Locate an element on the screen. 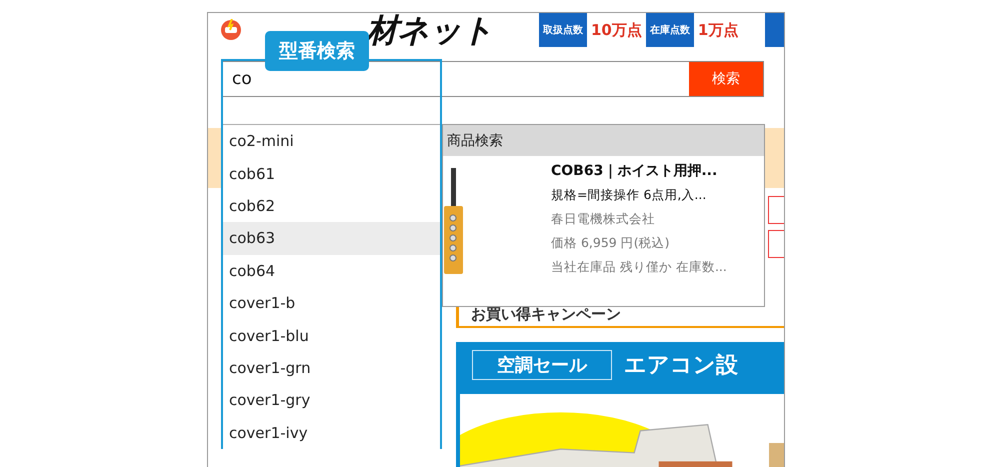 This screenshot has width=992, height=467. stat-value: 1万点 is located at coordinates (718, 30).